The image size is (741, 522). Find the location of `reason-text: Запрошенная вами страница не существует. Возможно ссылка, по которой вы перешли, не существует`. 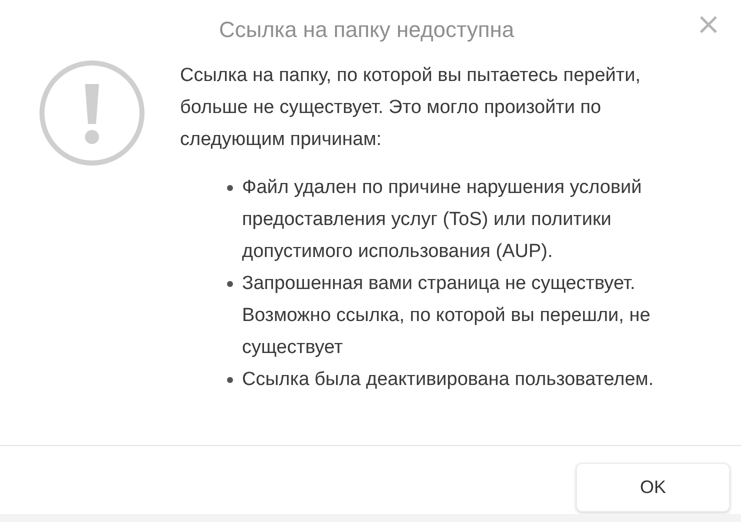

reason-text: Запрошенная вами страница не существует. Возможно ссылка, по которой вы перешли, не существует is located at coordinates (447, 316).